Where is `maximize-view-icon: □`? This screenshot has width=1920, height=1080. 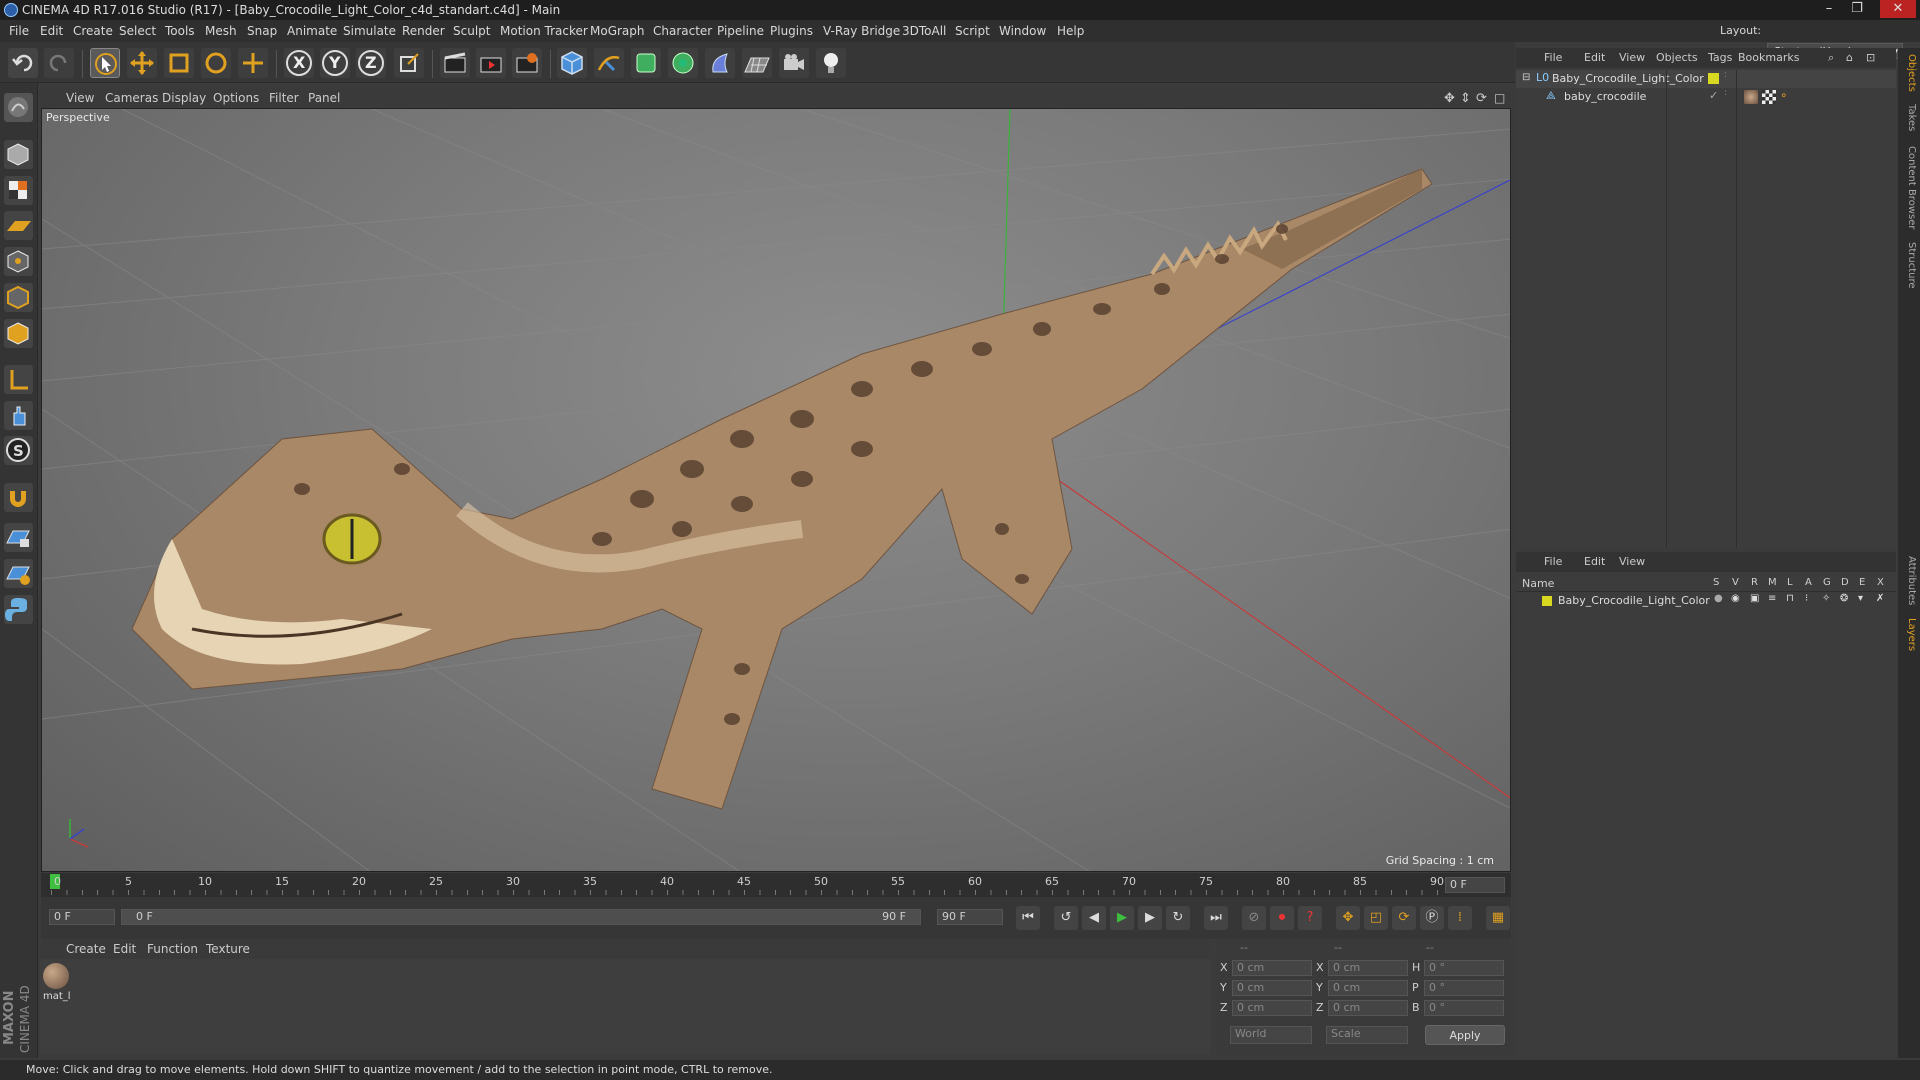 maximize-view-icon: □ is located at coordinates (1499, 98).